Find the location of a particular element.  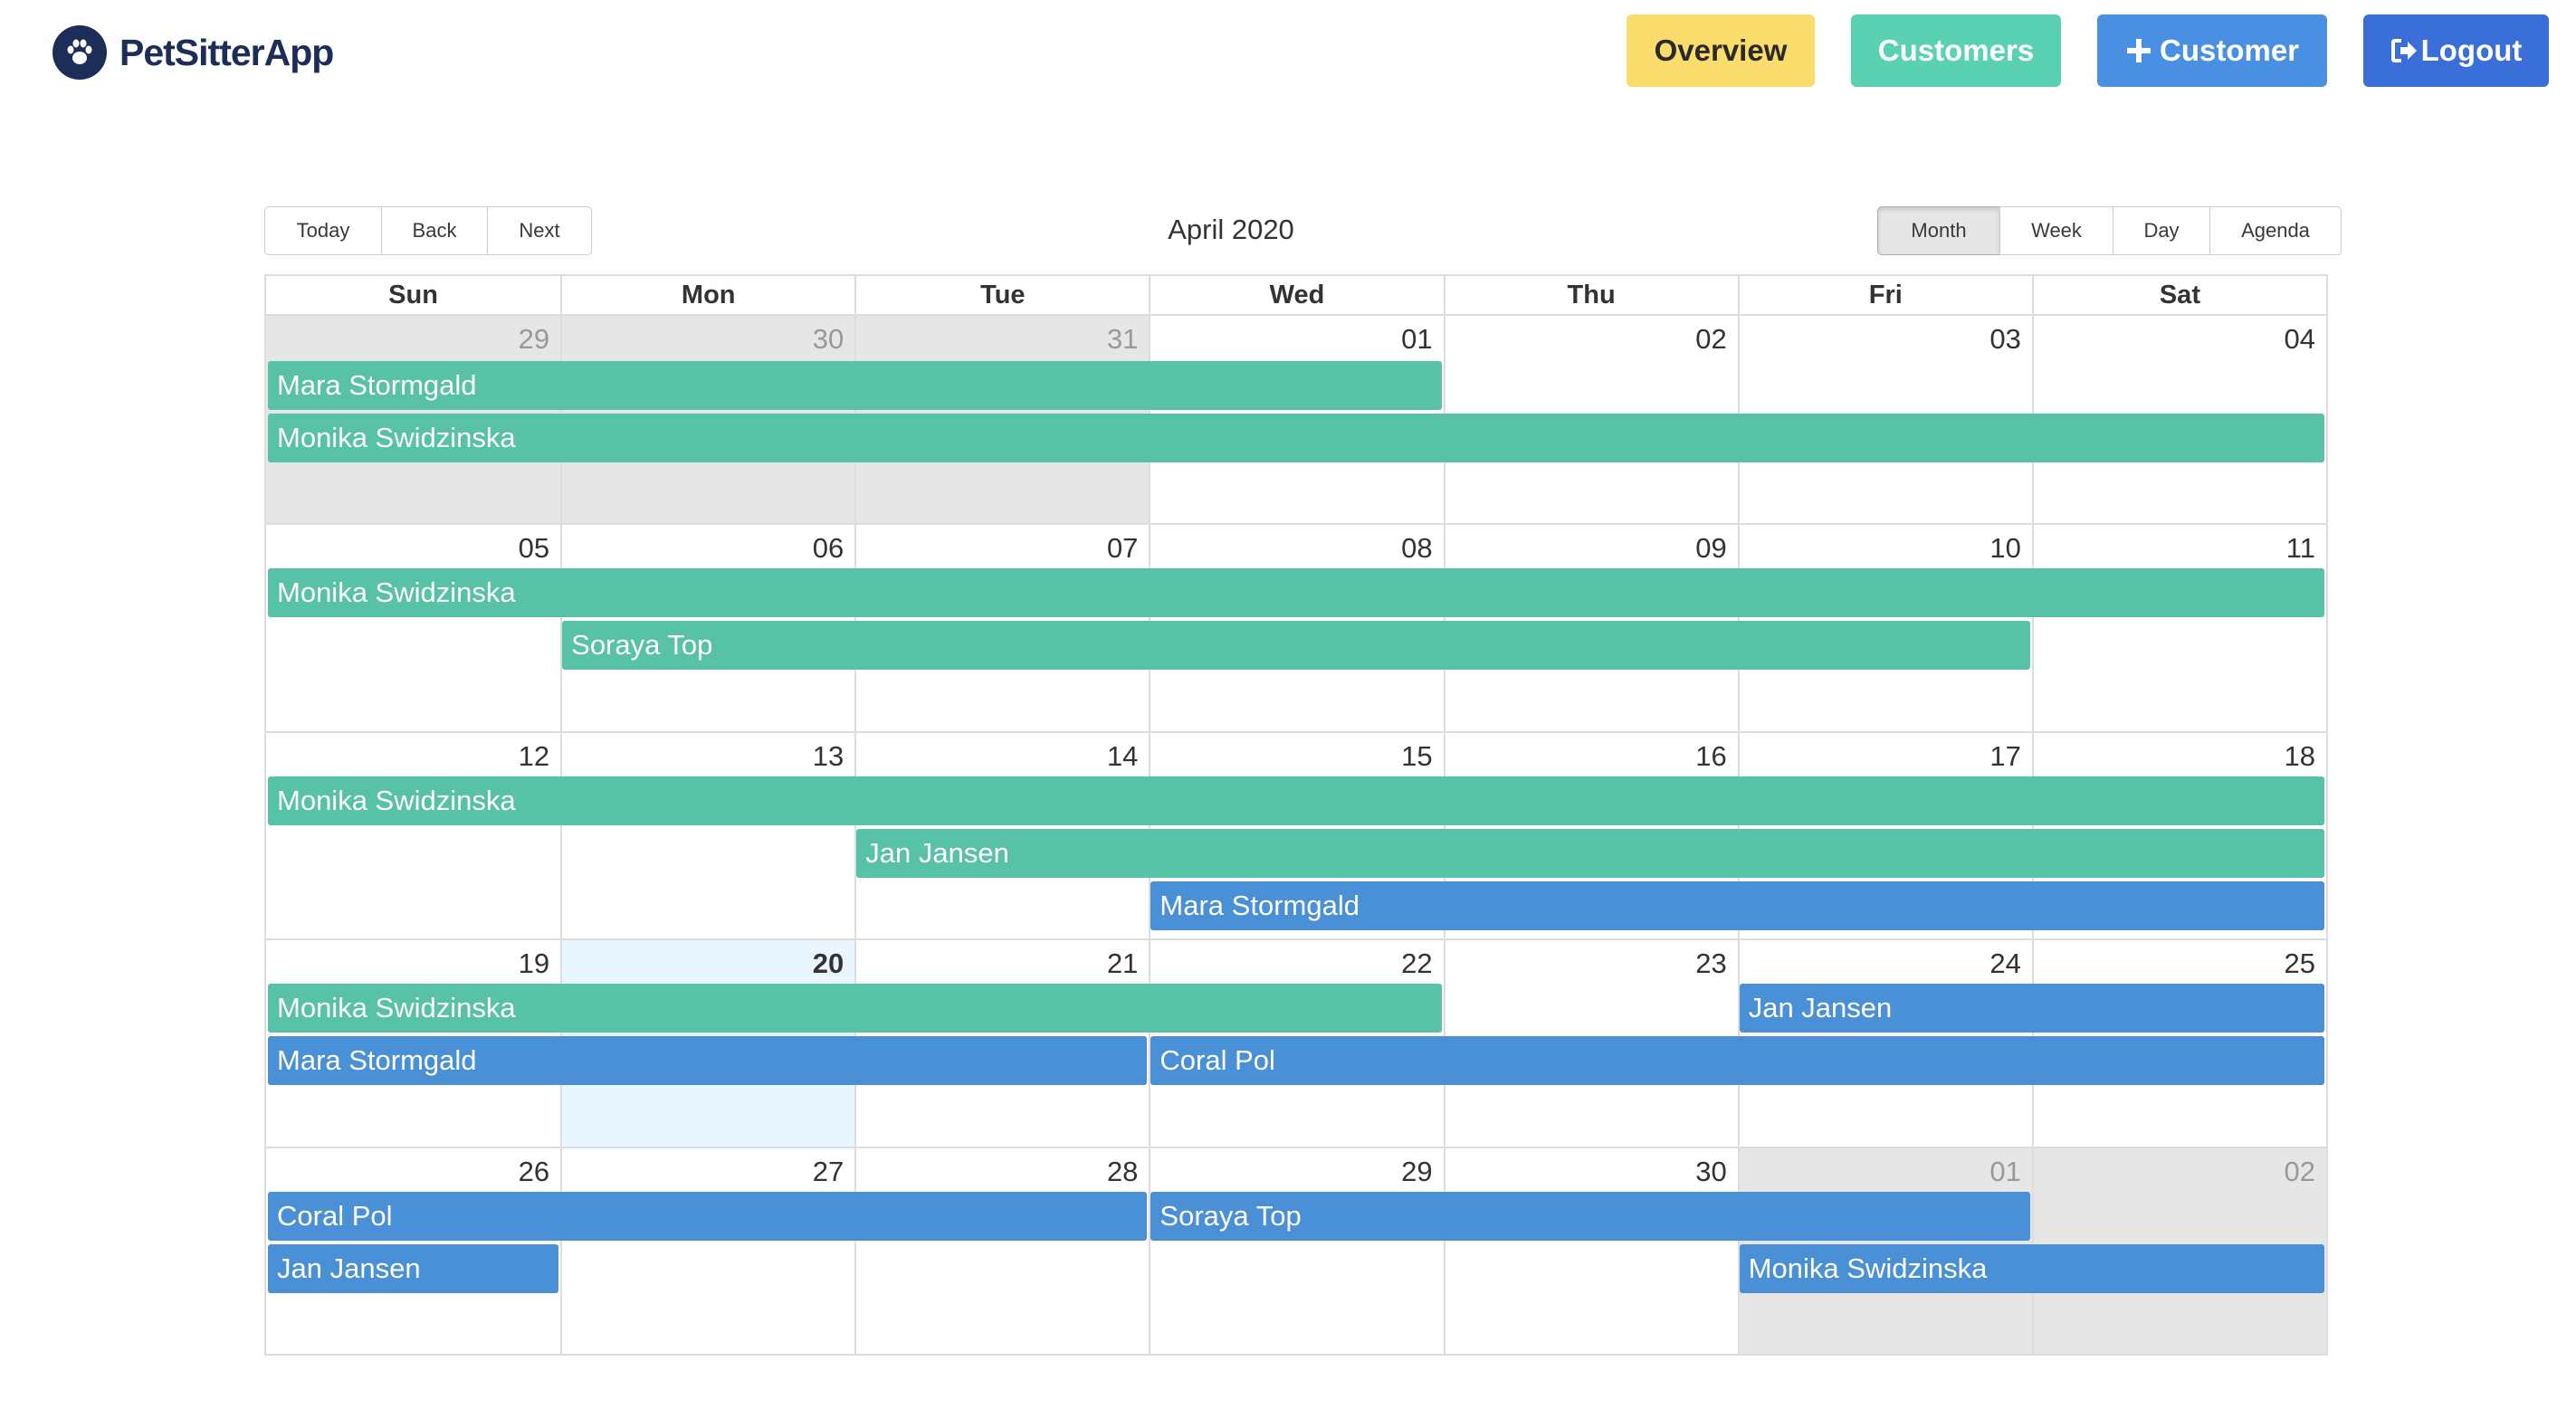

day-cell: 05 is located at coordinates (414, 626).